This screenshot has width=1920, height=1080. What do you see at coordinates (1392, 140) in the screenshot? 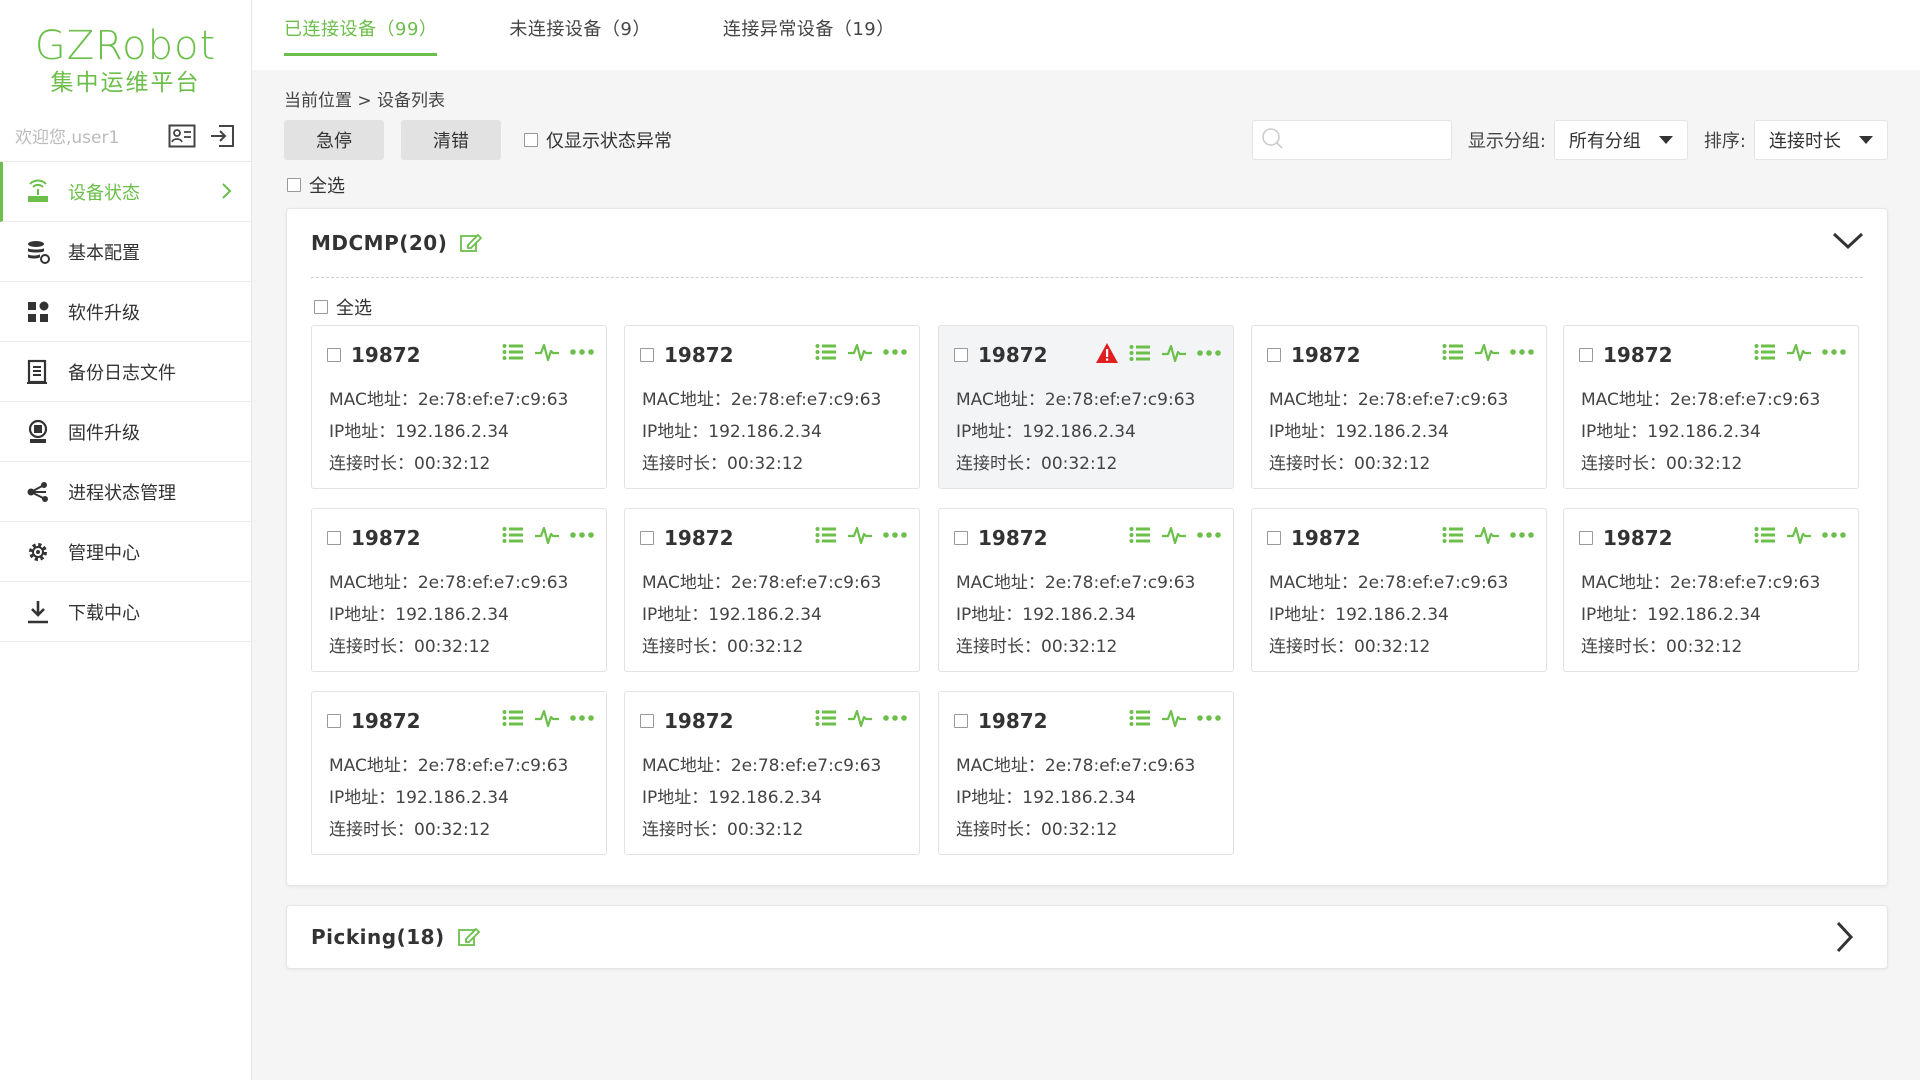
I see `search-input` at bounding box center [1392, 140].